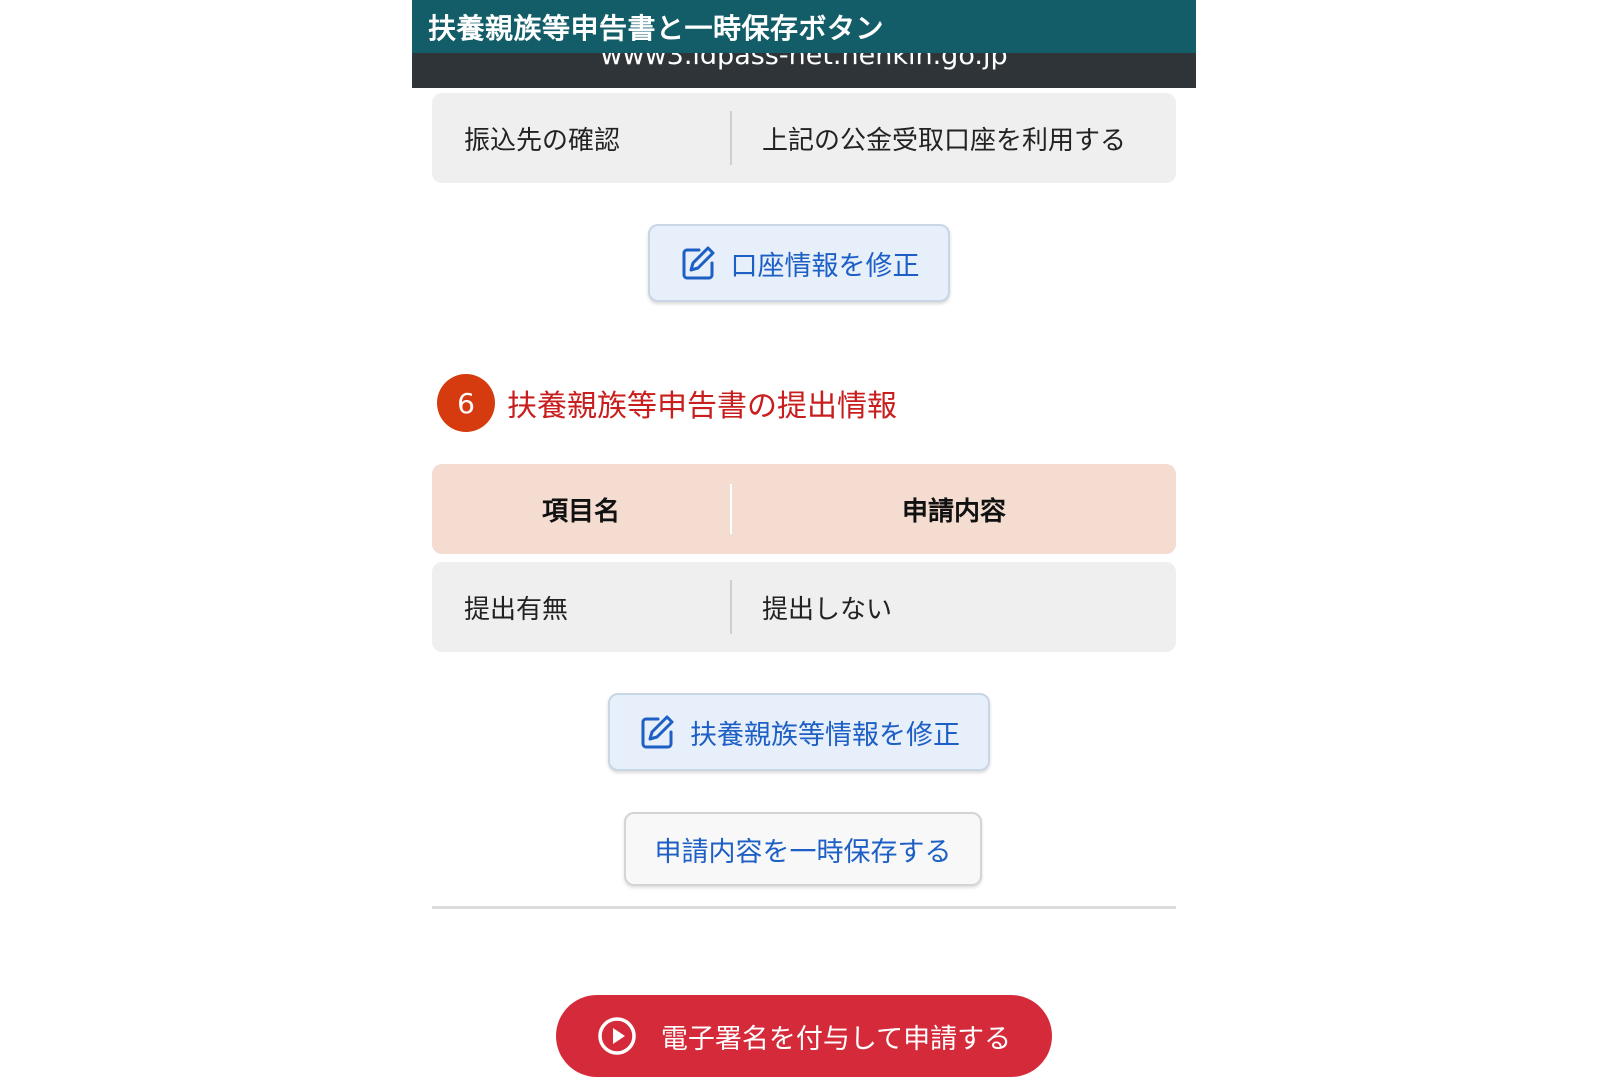 The image size is (1600, 1087). I want to click on table-row: 提出有無 提出しない, so click(804, 607).